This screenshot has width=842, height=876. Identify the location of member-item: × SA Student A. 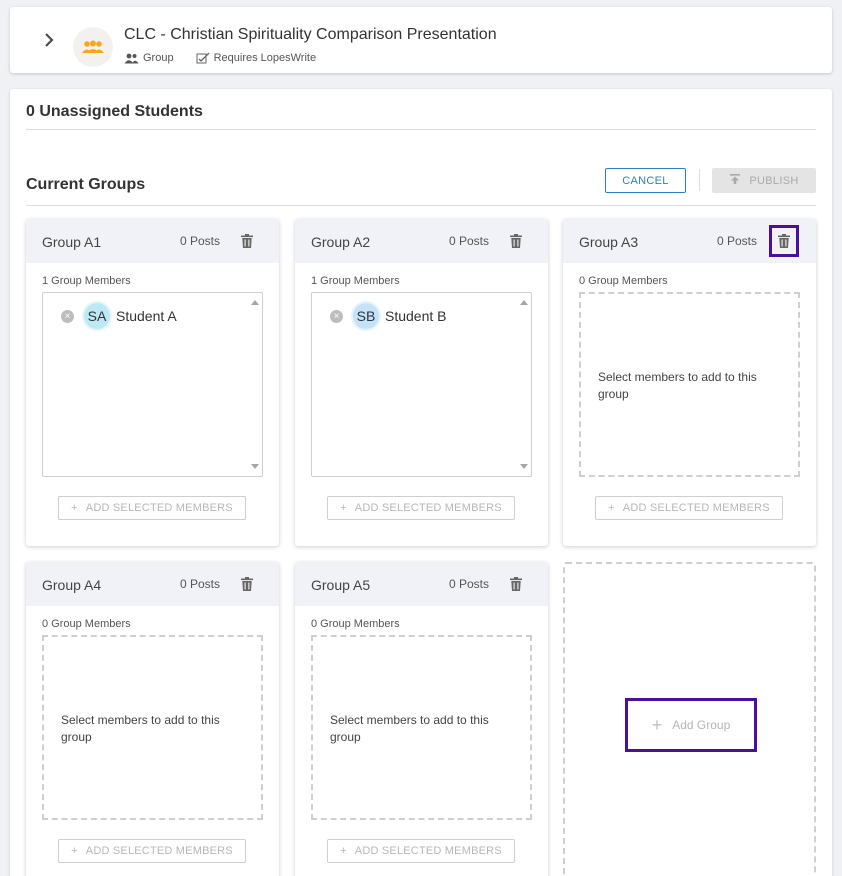
(119, 316).